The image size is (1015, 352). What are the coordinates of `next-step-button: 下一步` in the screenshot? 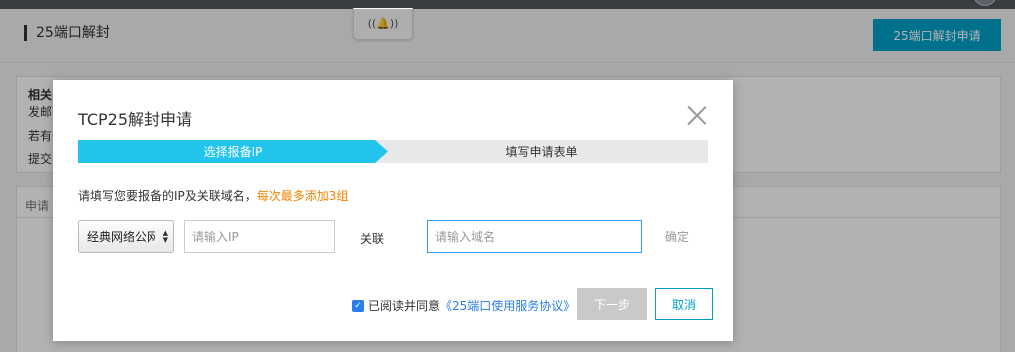 It's located at (612, 304).